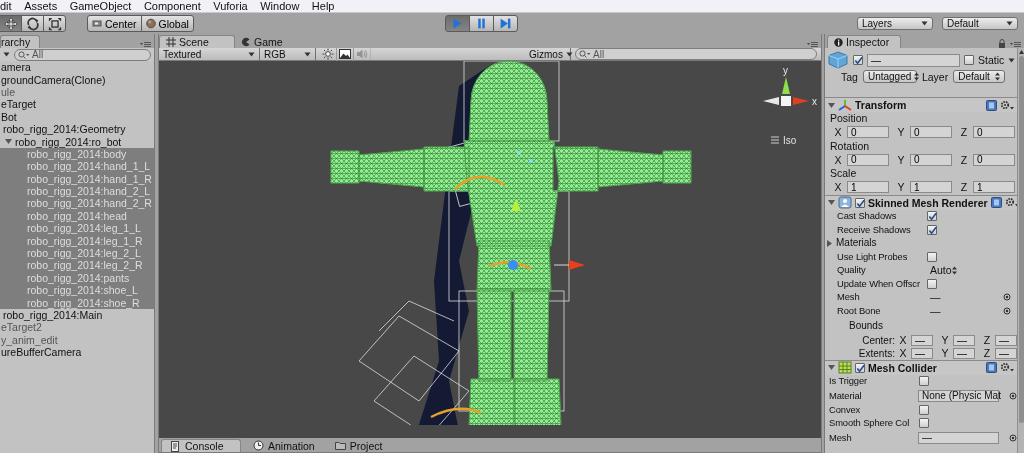  Describe the element at coordinates (167, 23) in the screenshot. I see `pivot-button: Global` at that location.